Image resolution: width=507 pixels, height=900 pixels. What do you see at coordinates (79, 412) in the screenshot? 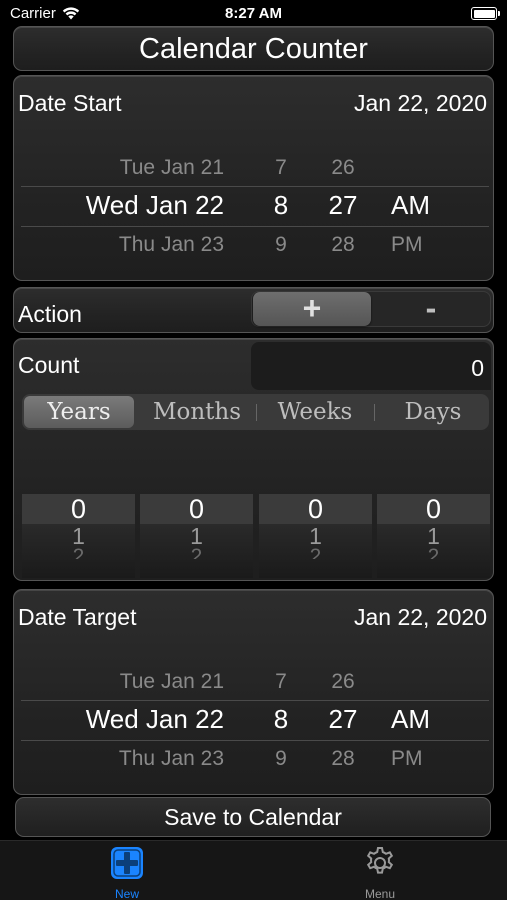
I see `unit-years-button: Years` at bounding box center [79, 412].